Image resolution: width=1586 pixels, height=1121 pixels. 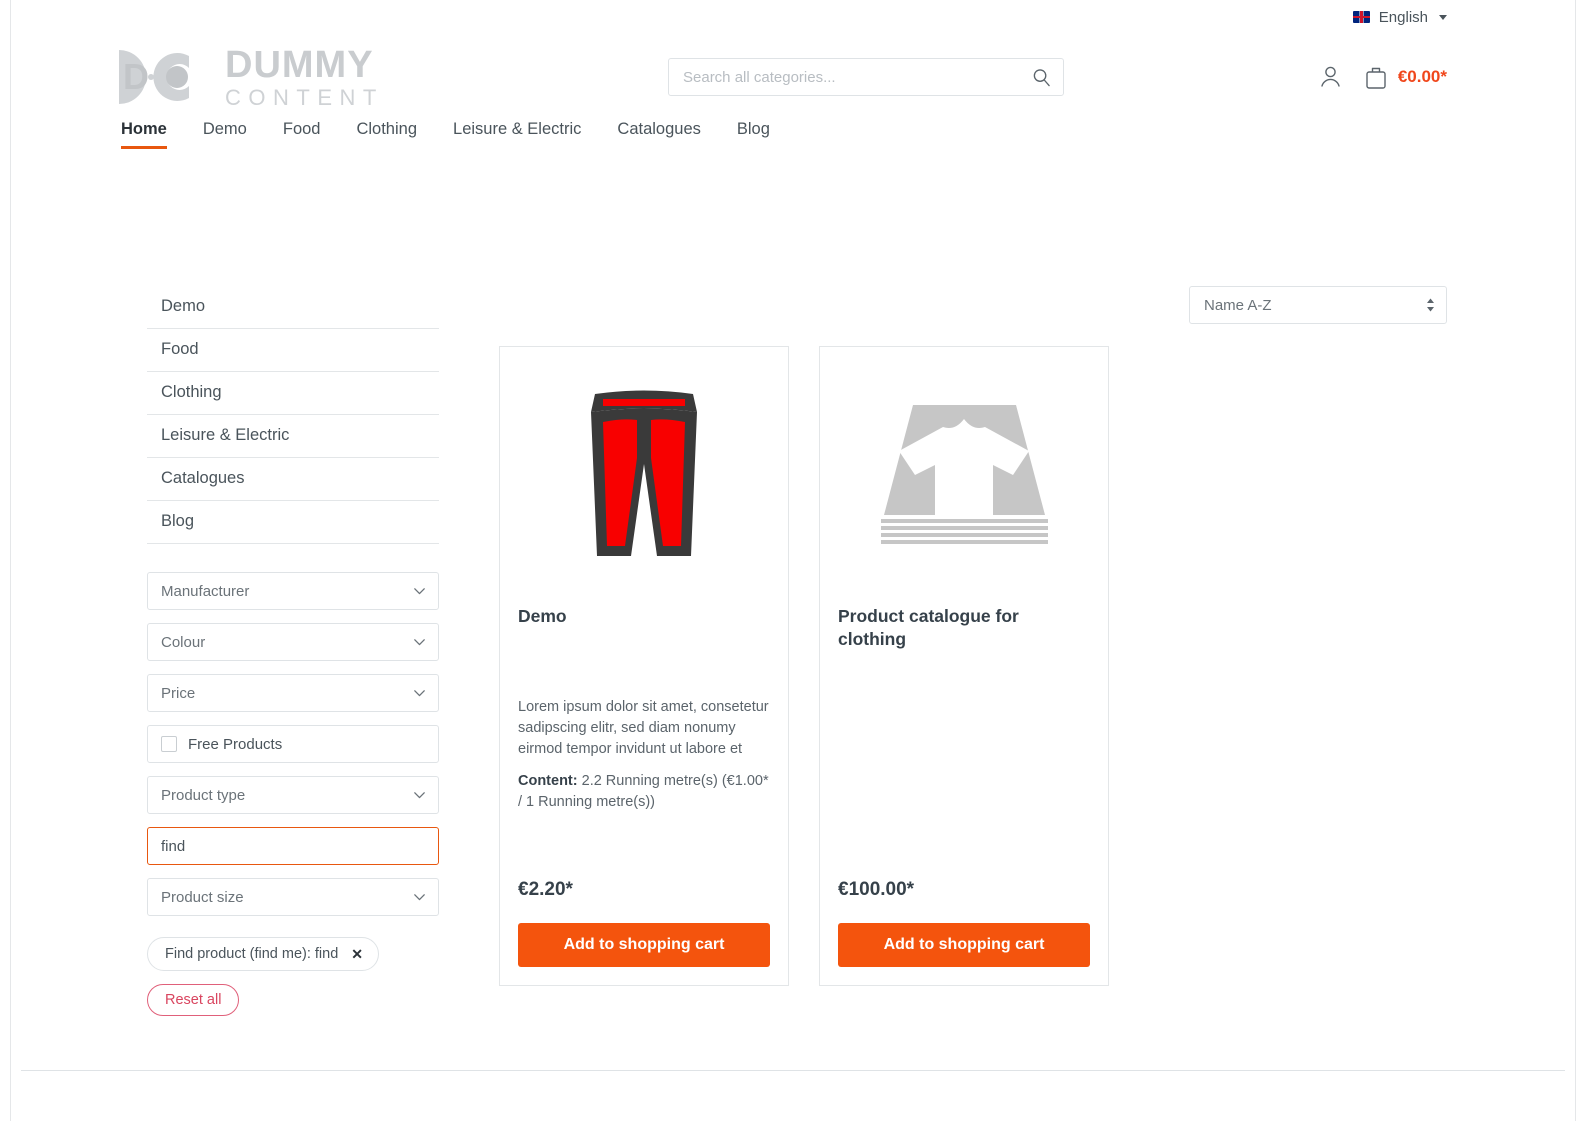 What do you see at coordinates (205, 591) in the screenshot?
I see `filter-label: Manufacturer` at bounding box center [205, 591].